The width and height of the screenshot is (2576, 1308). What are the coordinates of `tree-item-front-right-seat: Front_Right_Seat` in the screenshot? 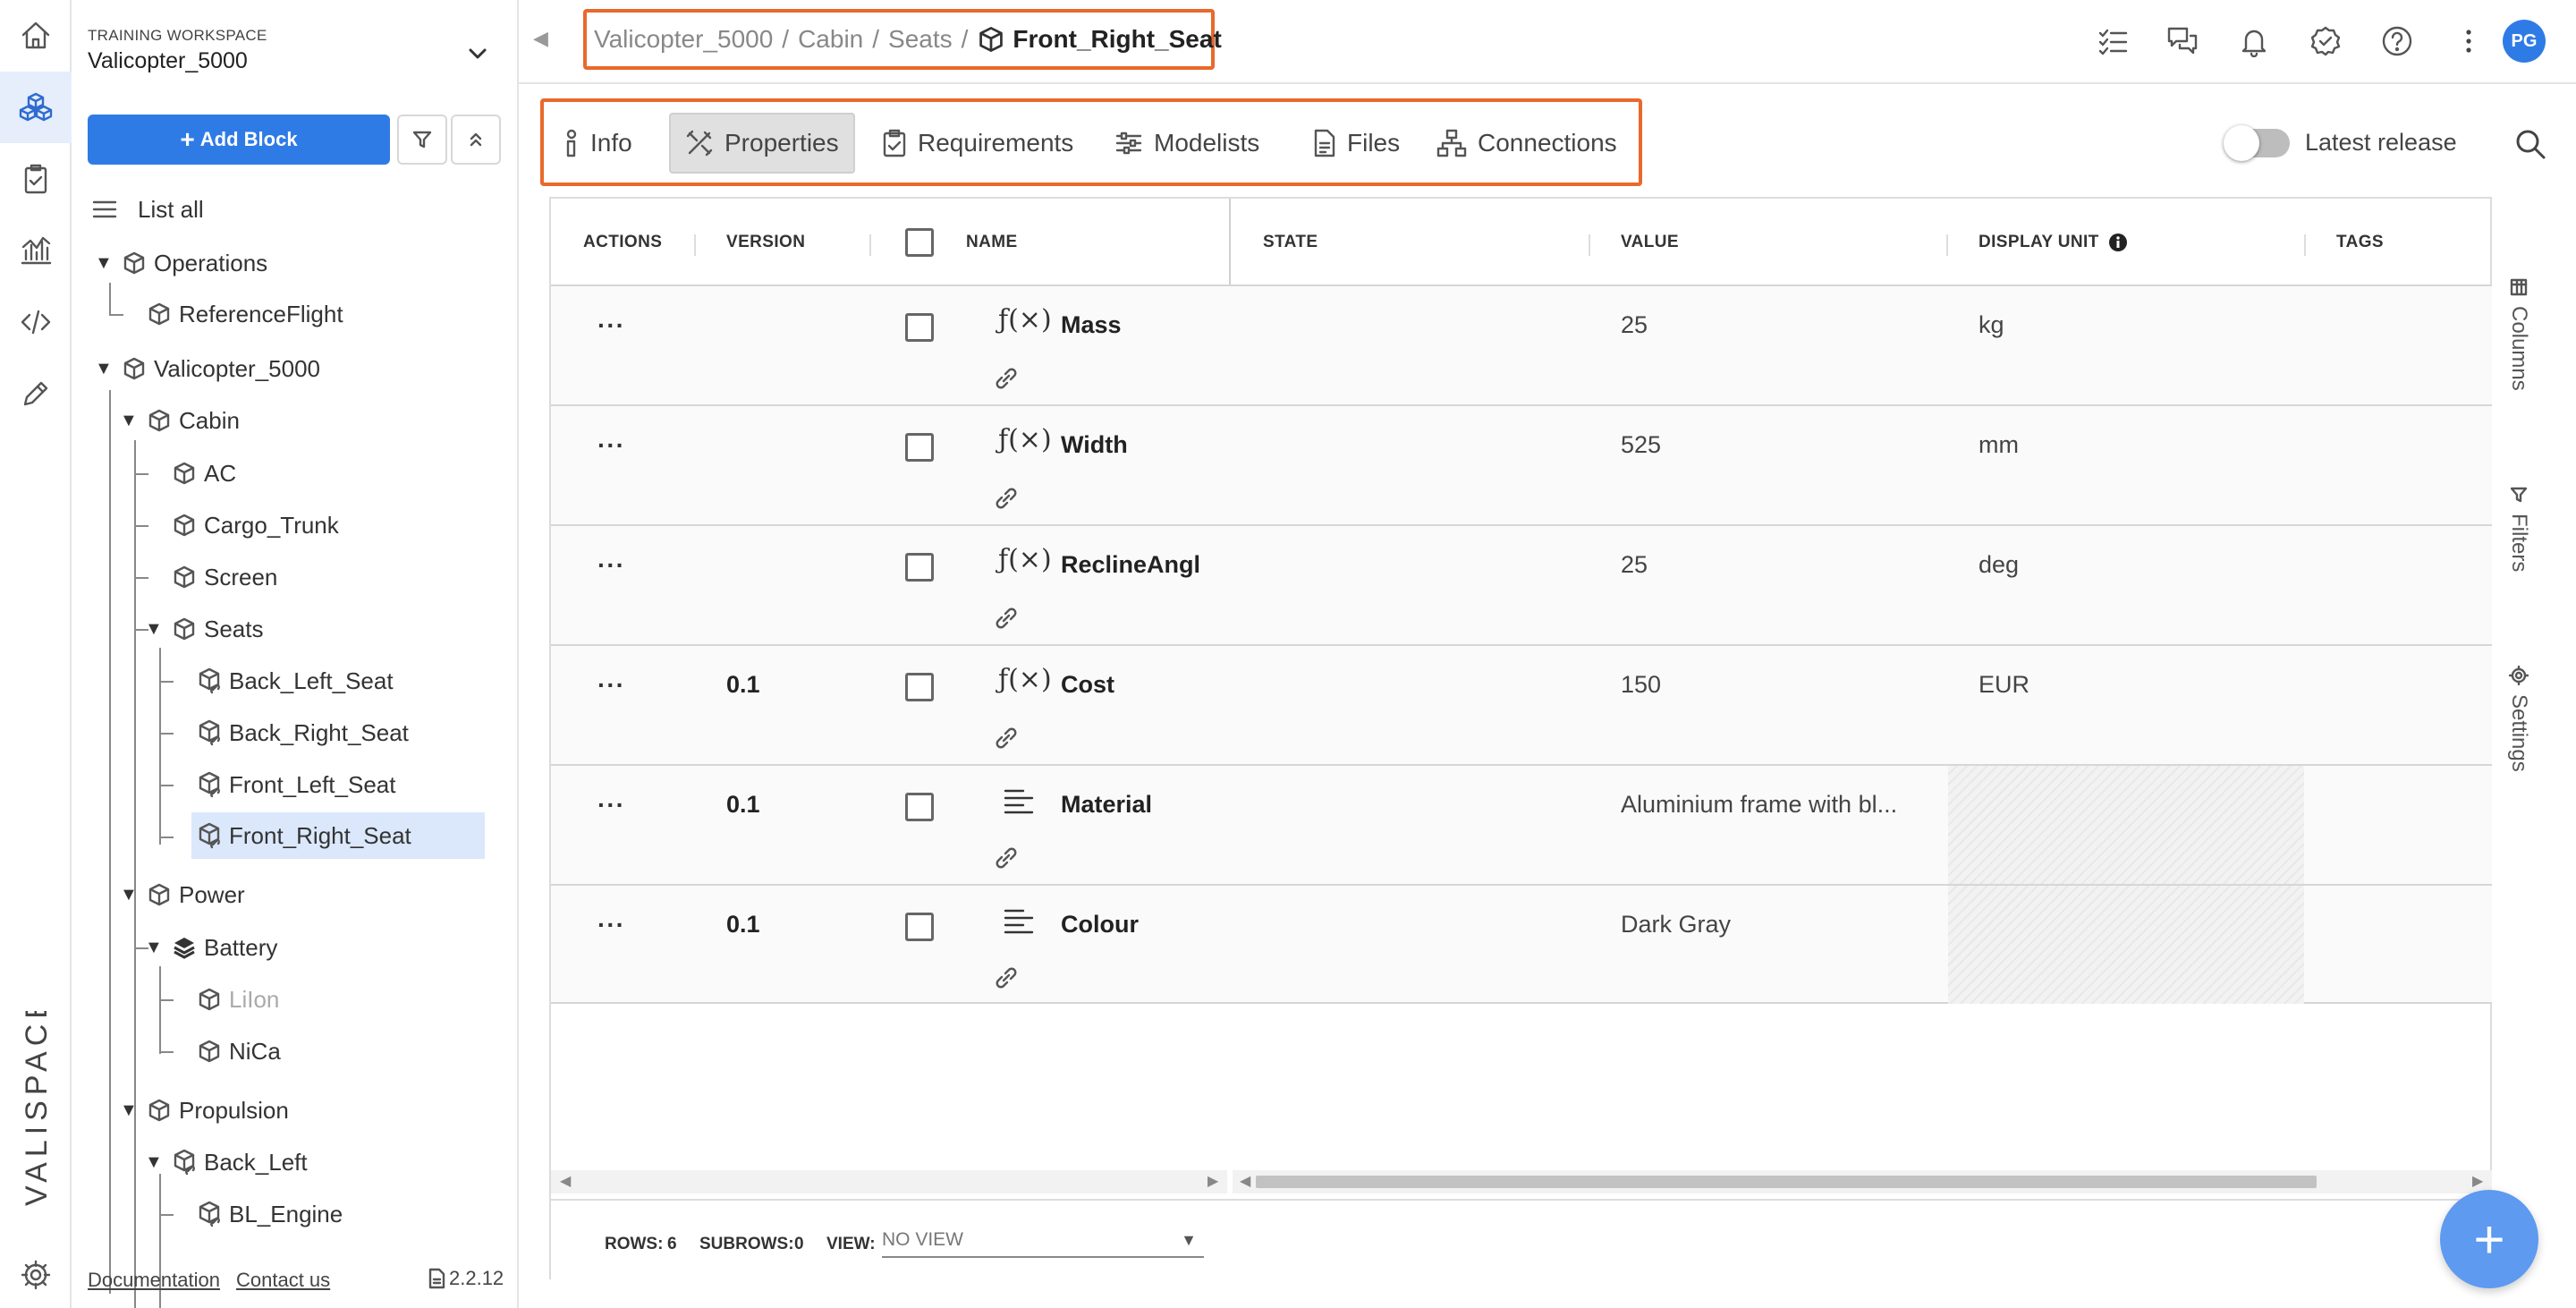 It's located at (338, 835).